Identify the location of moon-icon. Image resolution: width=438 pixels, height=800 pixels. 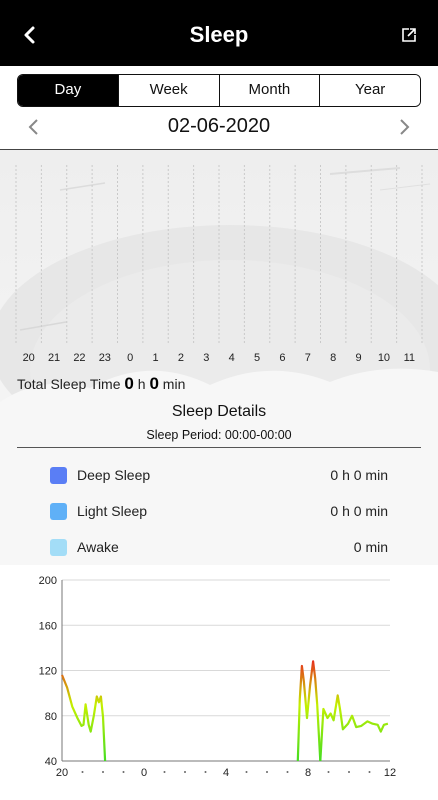
(356, 199).